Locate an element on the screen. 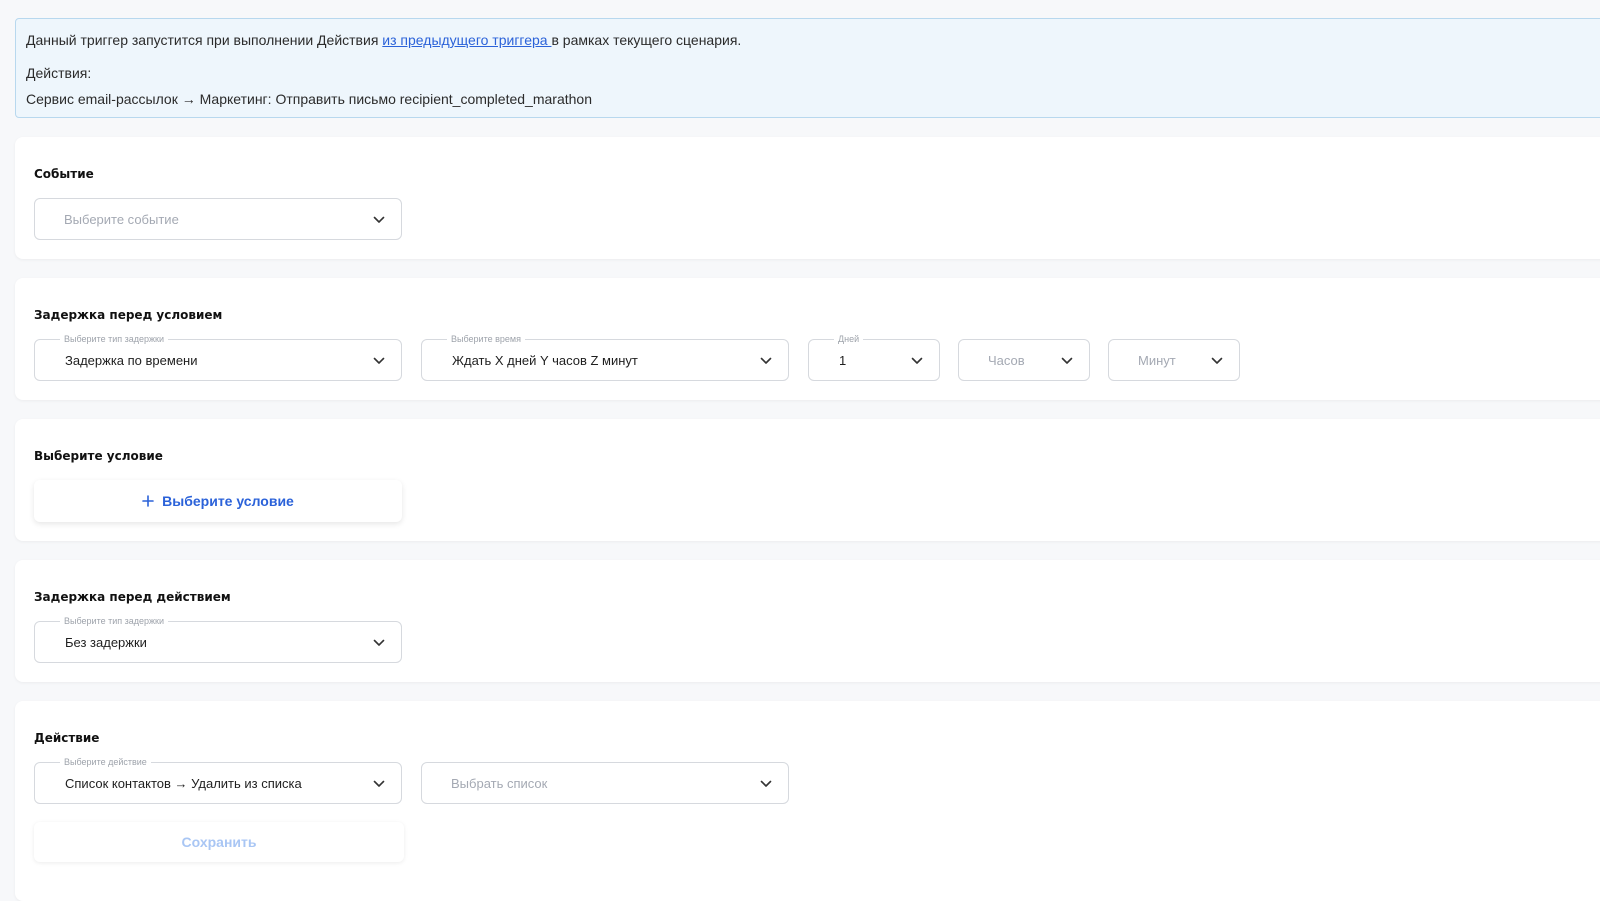  minutes-select: Минут is located at coordinates (1174, 360).